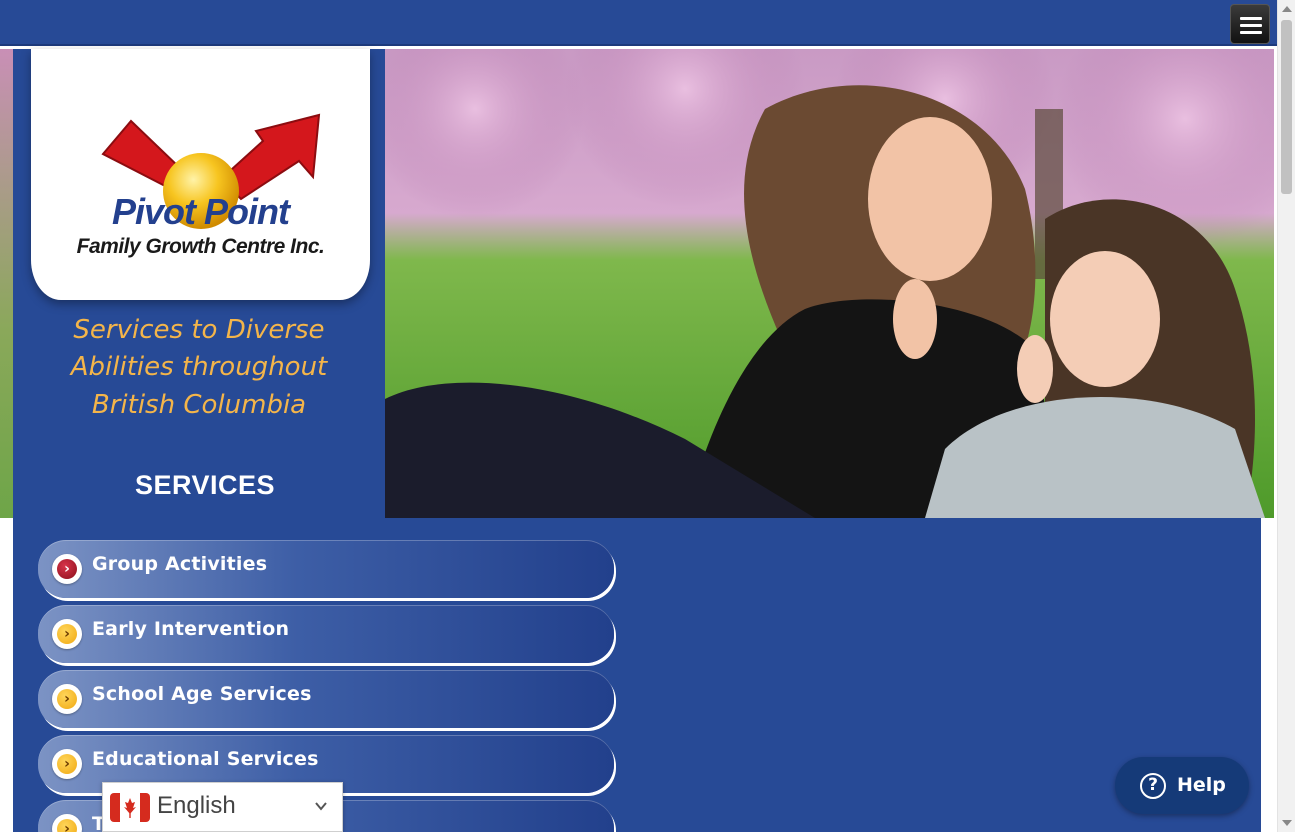 Image resolution: width=1295 pixels, height=832 pixels. What do you see at coordinates (201, 211) in the screenshot?
I see `logo-title: Pivot Point` at bounding box center [201, 211].